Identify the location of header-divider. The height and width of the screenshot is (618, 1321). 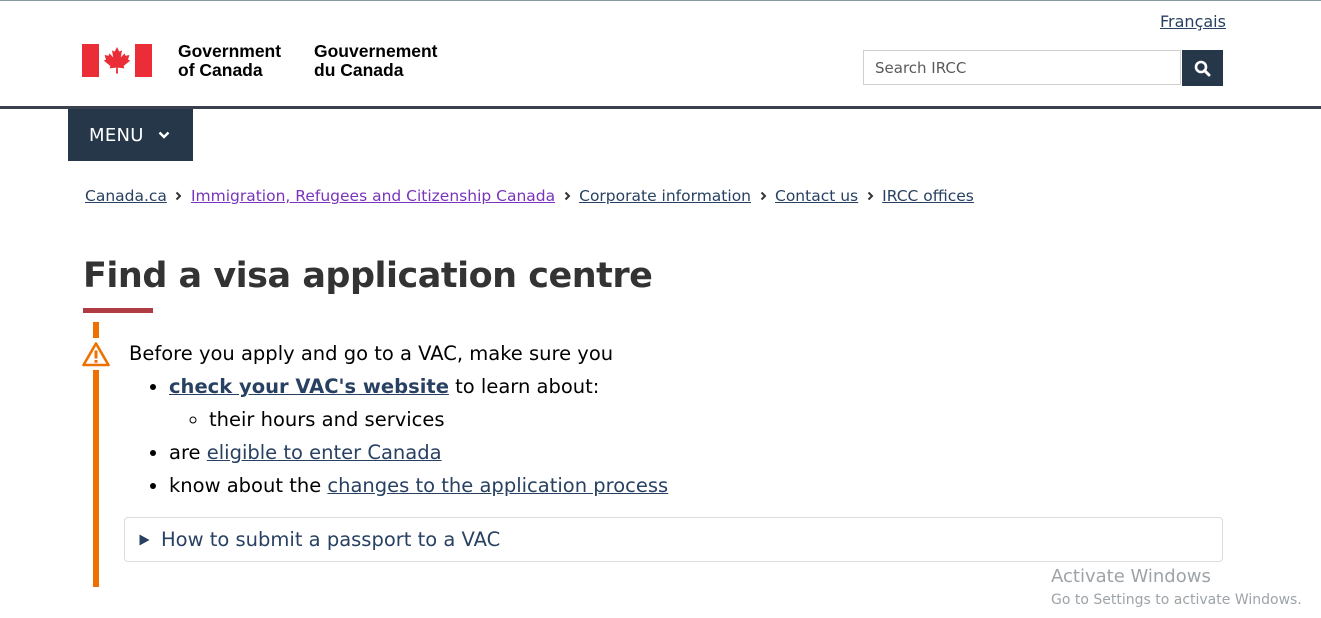
(660, 107).